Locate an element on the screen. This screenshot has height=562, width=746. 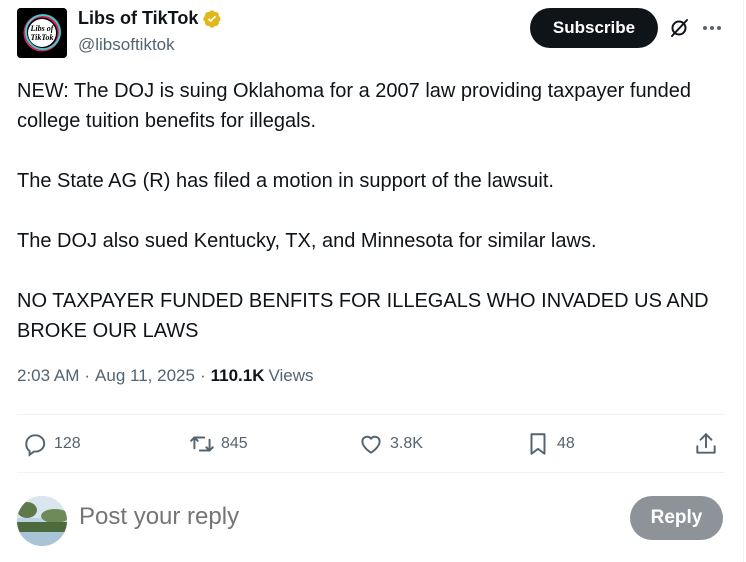
share-icon is located at coordinates (706, 443).